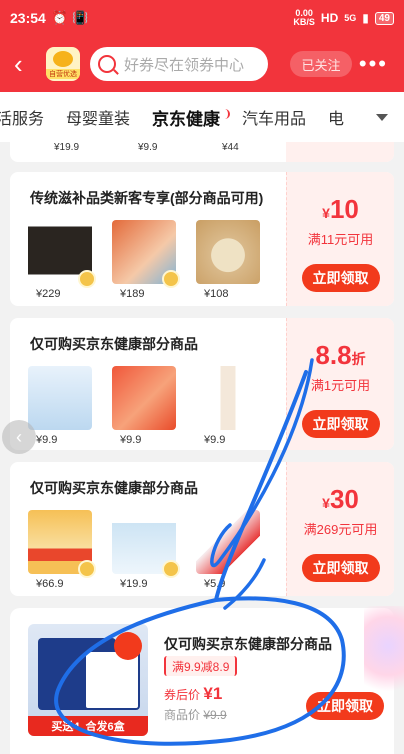 This screenshot has height=754, width=404. I want to click on tab-auto: 汽车用品, so click(274, 117).